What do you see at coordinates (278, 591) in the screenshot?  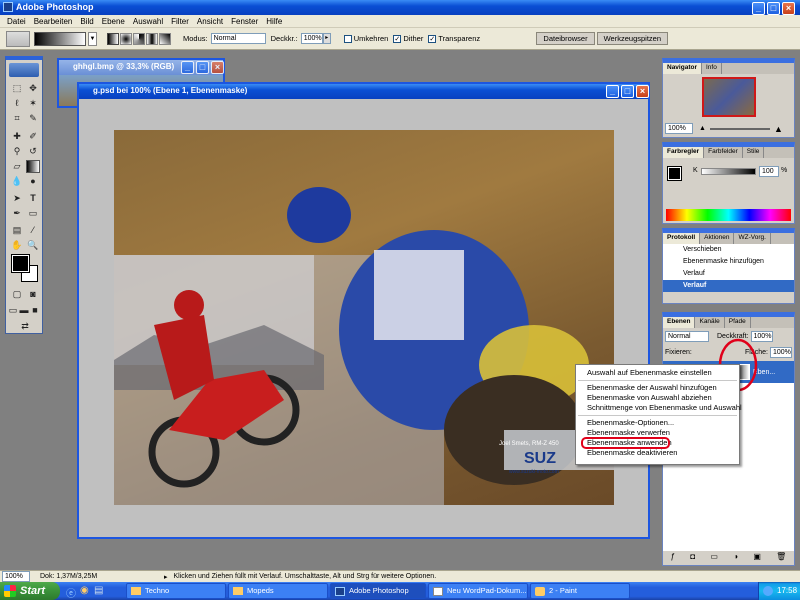 I see `task-mopeds: Mopeds` at bounding box center [278, 591].